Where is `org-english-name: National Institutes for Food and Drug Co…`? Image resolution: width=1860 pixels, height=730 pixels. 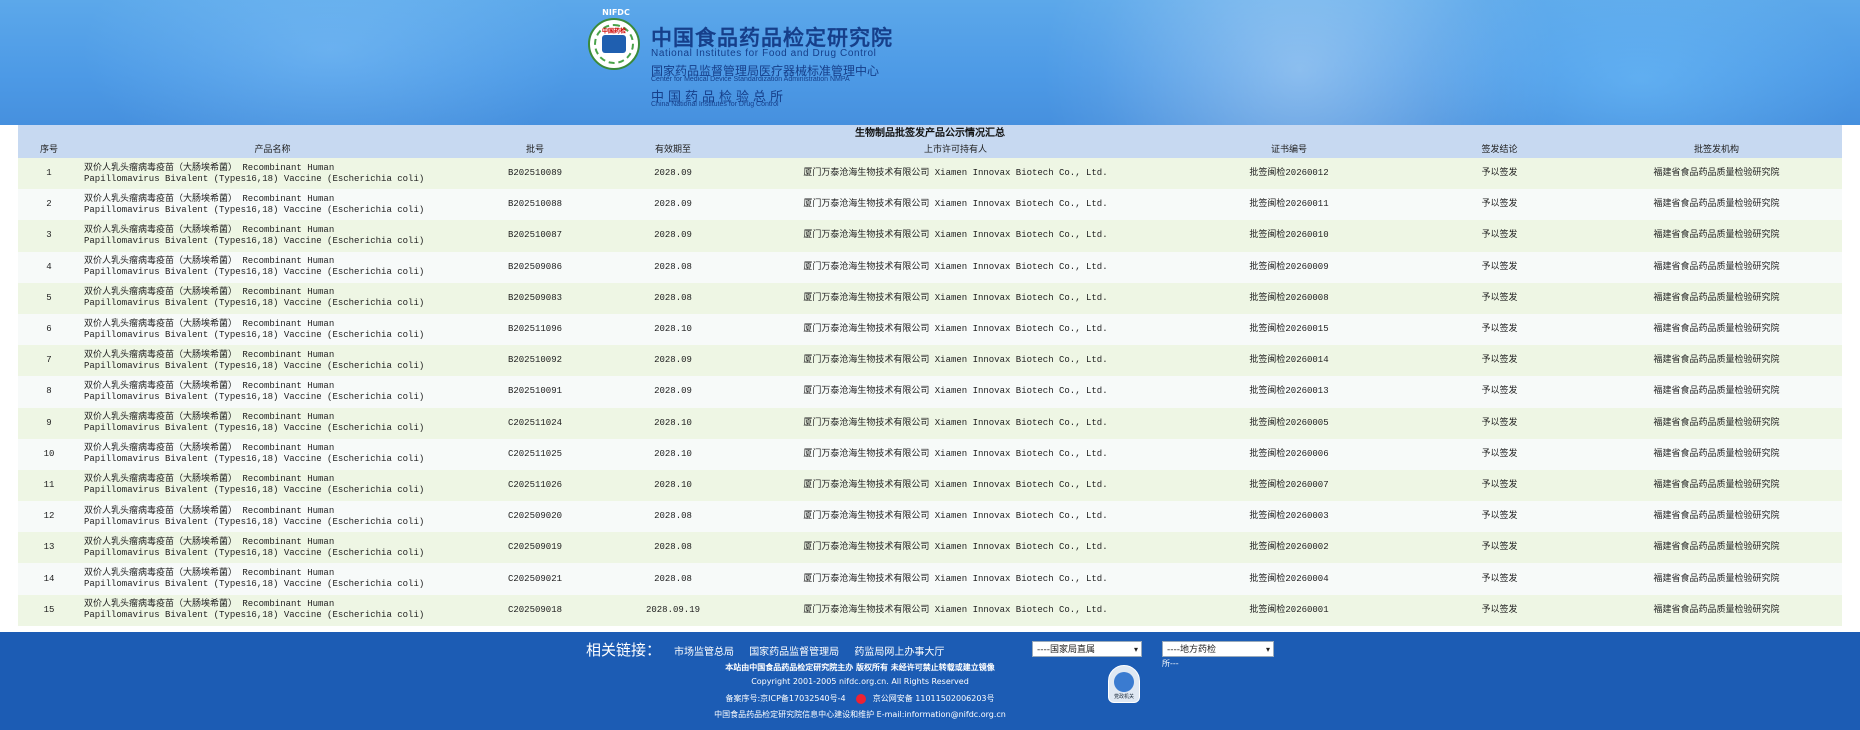
org-english-name: National Institutes for Food and Drug Co… is located at coordinates (764, 53).